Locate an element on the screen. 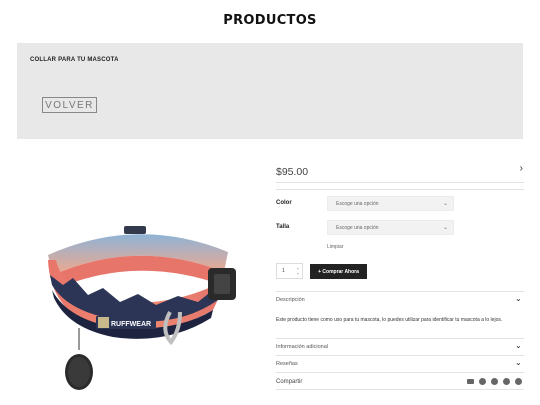 This screenshot has height=405, width=540. price-row: $95.00 › is located at coordinates (400, 172).